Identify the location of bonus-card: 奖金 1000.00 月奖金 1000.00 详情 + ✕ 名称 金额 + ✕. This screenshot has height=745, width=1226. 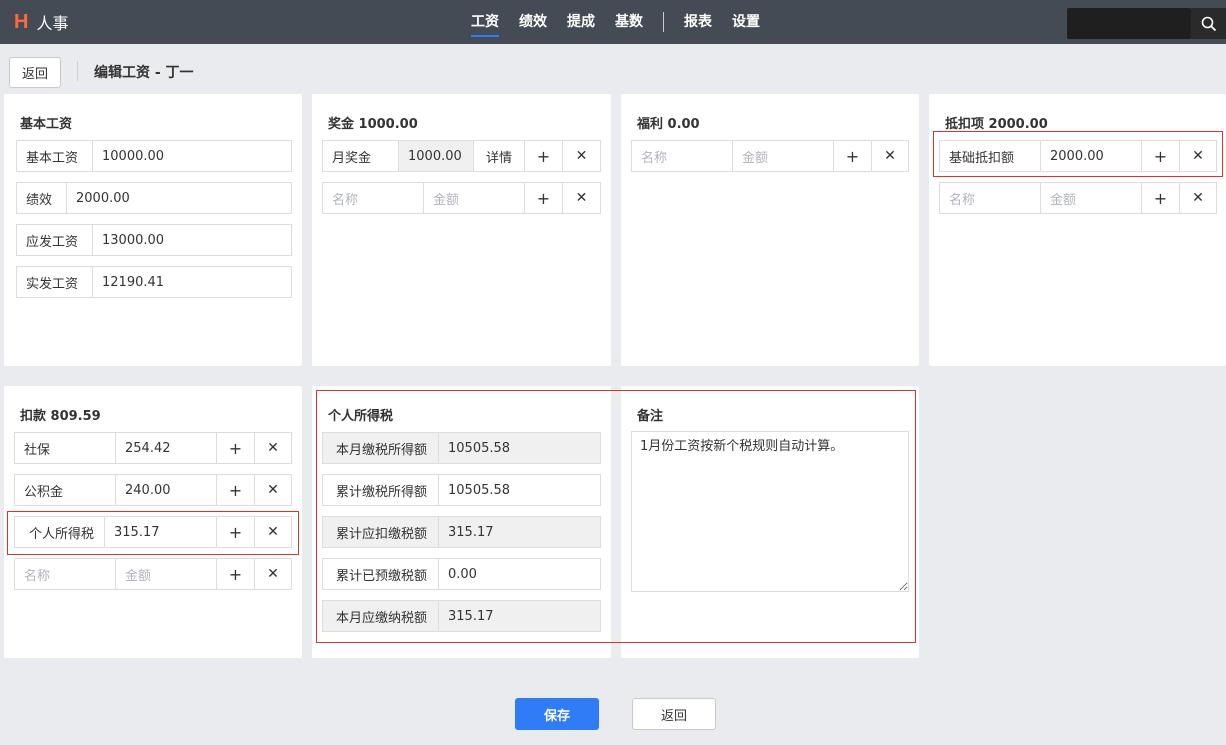
(461, 230).